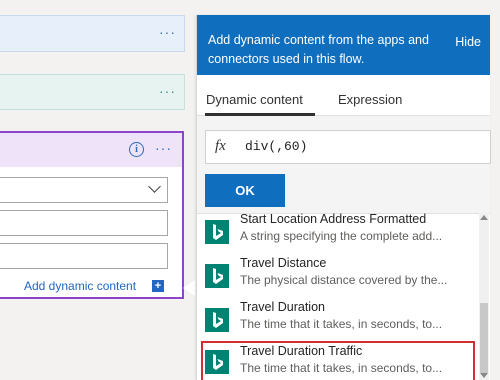  What do you see at coordinates (91, 150) in the screenshot?
I see `action-card-header: i ···` at bounding box center [91, 150].